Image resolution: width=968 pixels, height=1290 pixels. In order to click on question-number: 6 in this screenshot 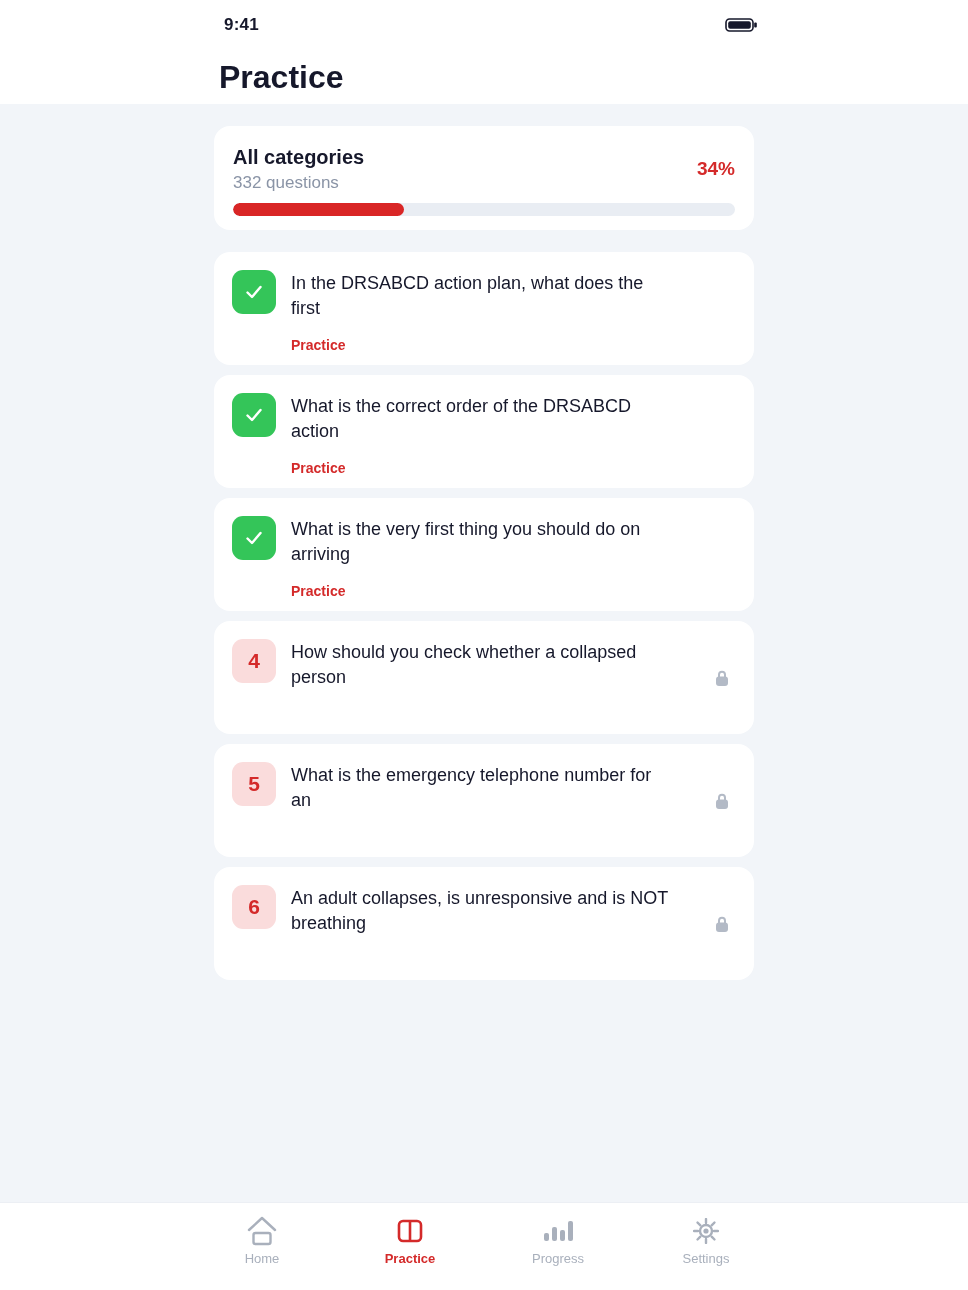, I will do `click(254, 907)`.